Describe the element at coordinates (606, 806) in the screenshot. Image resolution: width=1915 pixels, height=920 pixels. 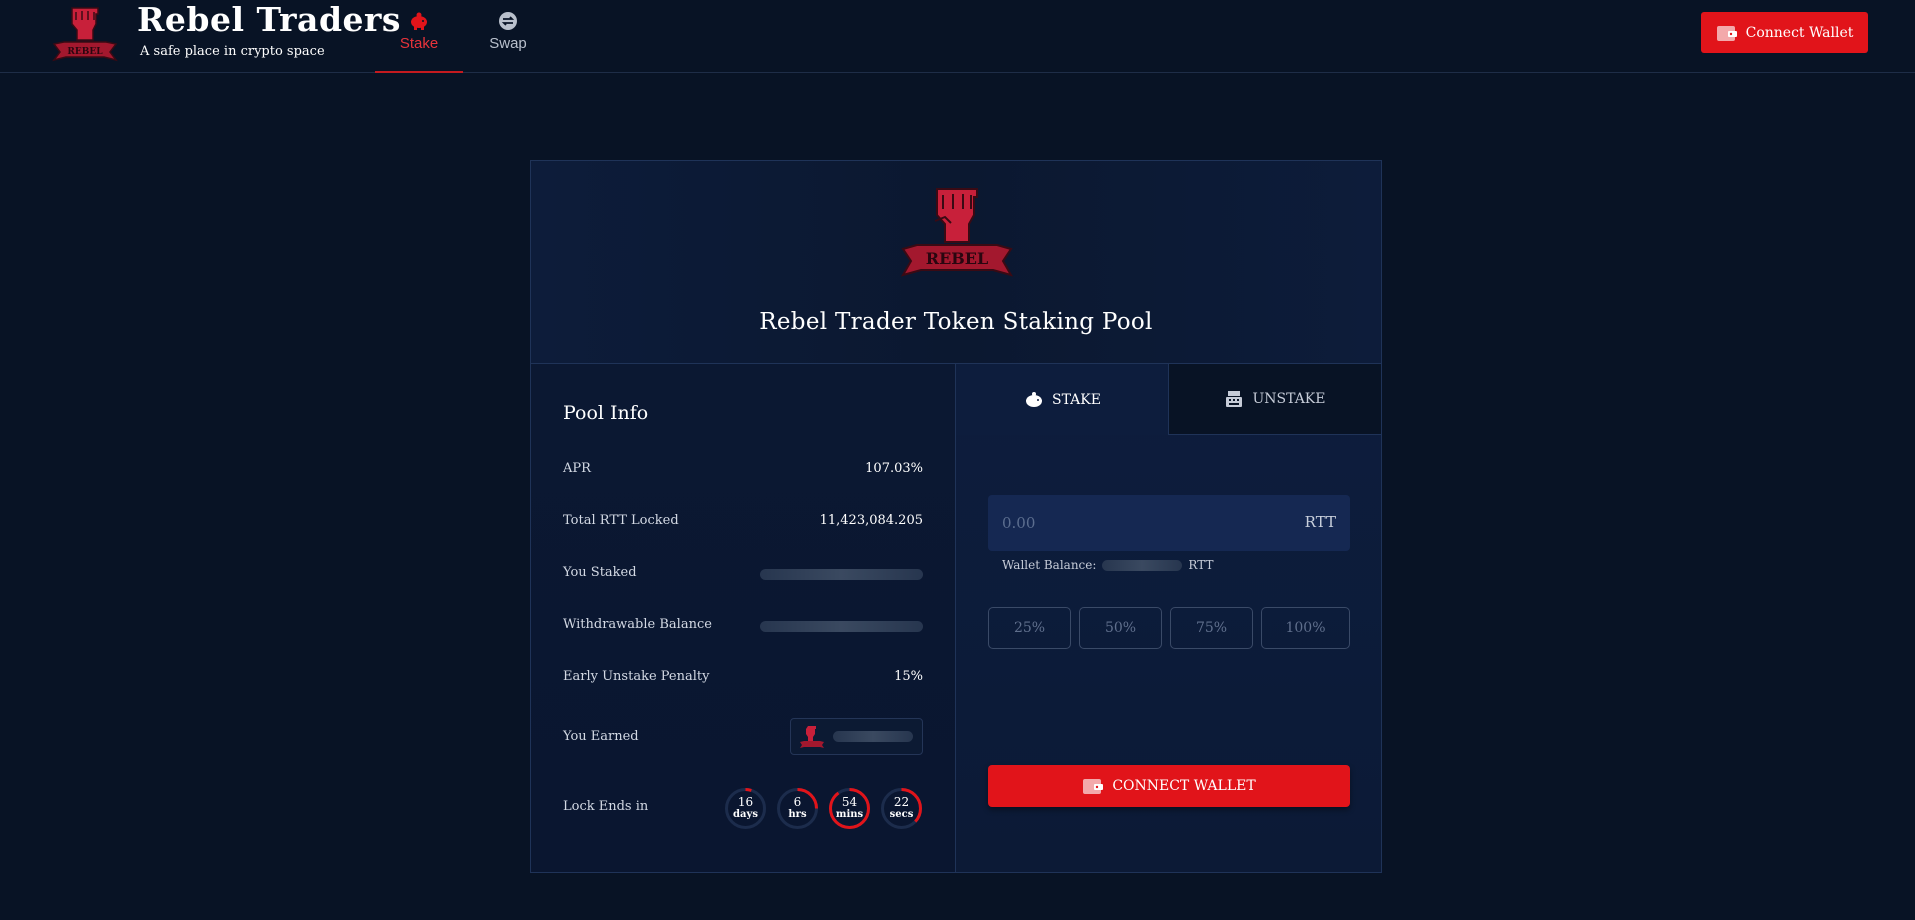
I see `lock-ends-label: Lock Ends in` at that location.